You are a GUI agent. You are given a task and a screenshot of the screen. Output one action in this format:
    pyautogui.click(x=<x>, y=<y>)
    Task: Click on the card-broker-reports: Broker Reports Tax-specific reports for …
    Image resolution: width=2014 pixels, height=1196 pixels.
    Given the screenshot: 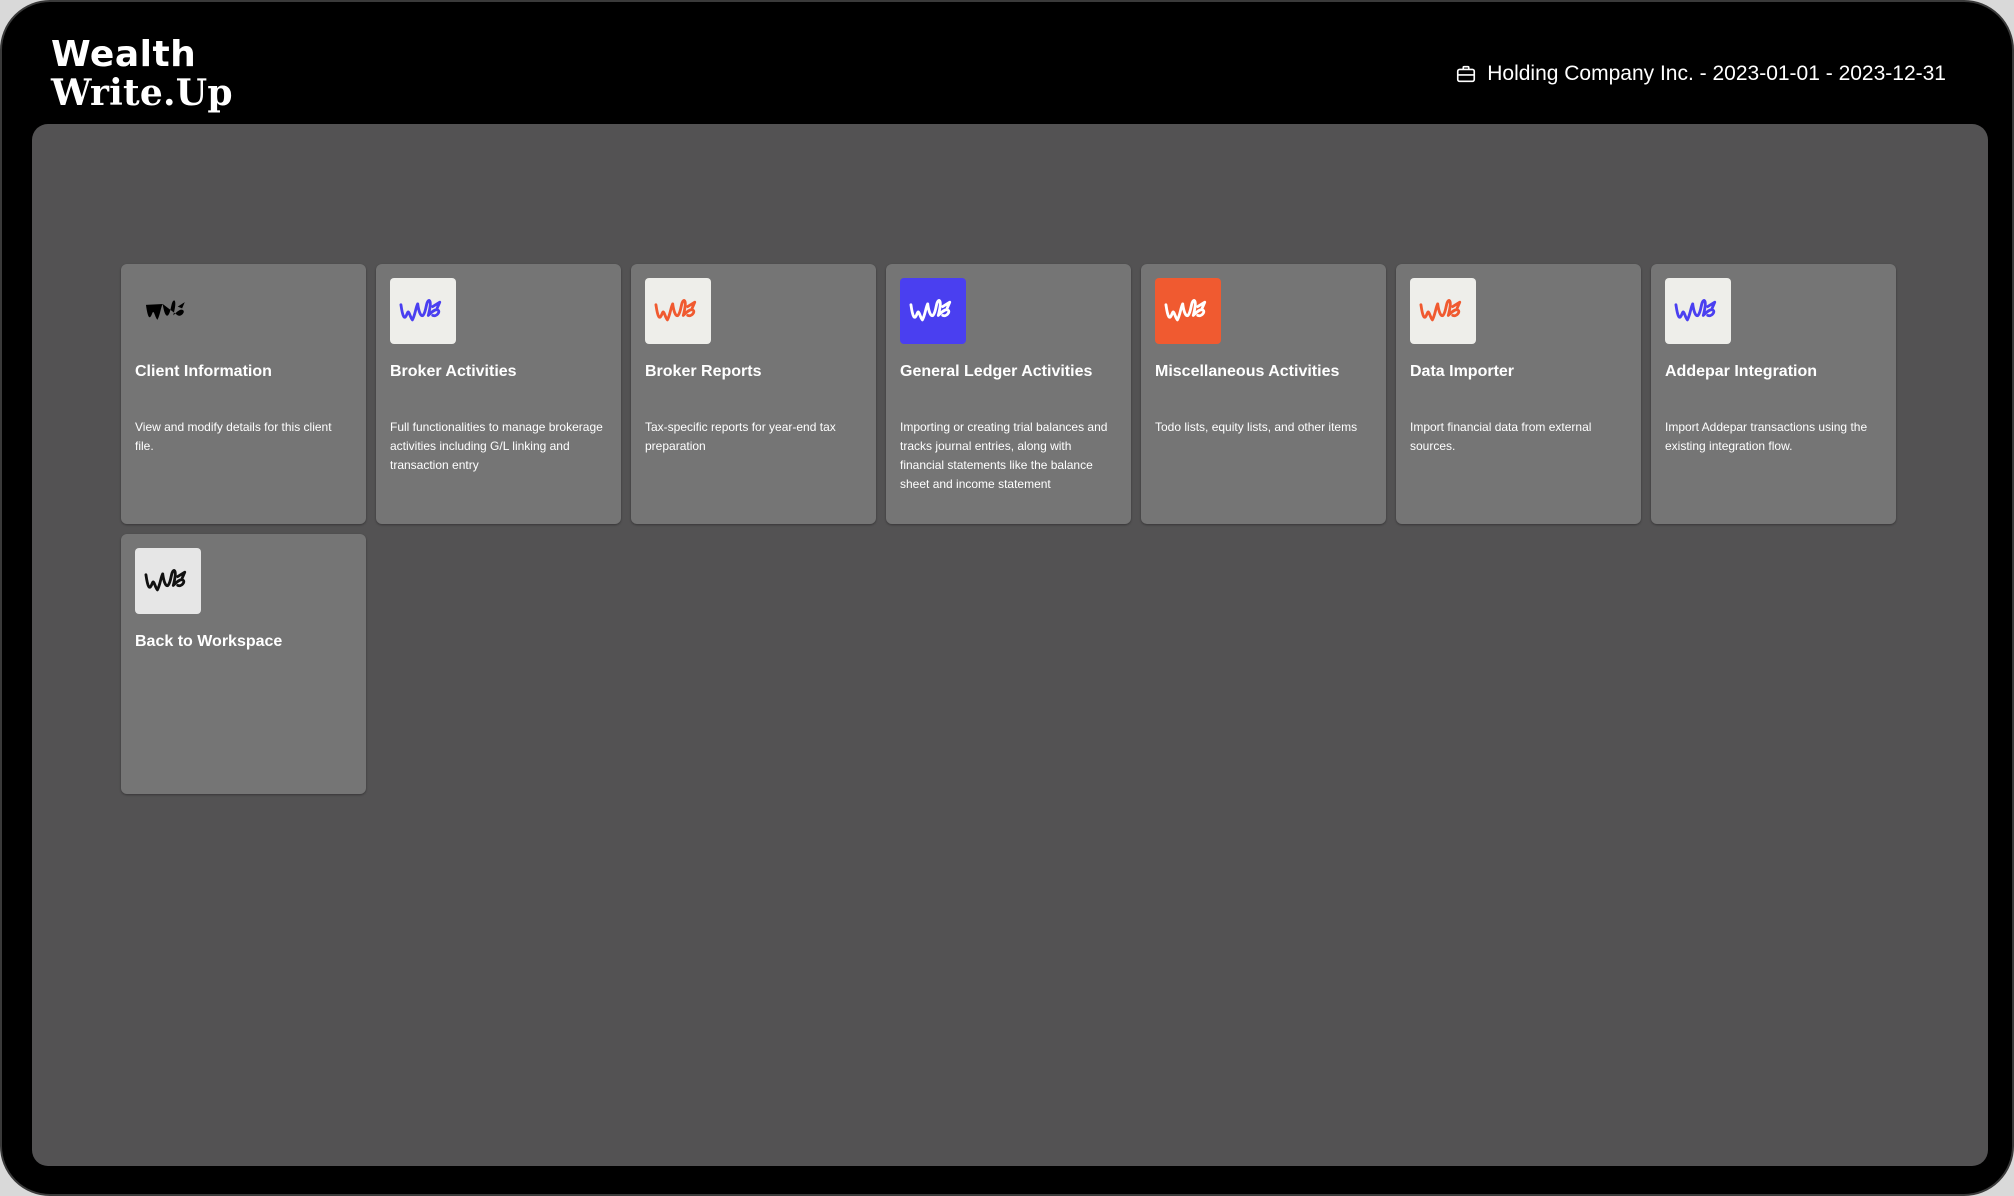 What is the action you would take?
    pyautogui.click(x=753, y=394)
    